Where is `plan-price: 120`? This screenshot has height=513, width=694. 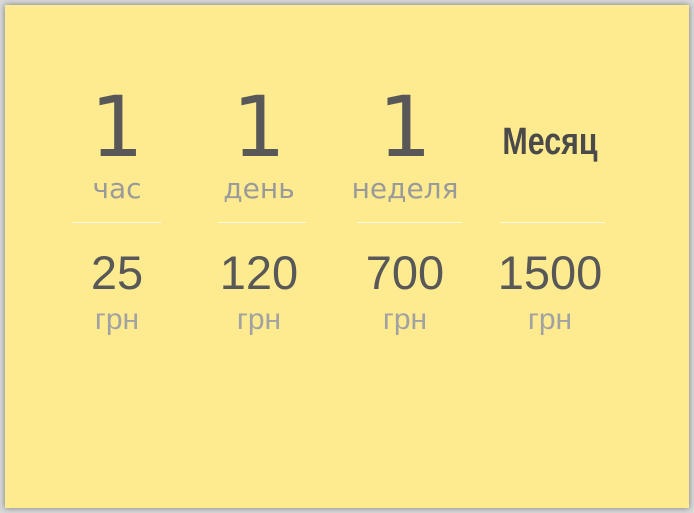
plan-price: 120 is located at coordinates (259, 272).